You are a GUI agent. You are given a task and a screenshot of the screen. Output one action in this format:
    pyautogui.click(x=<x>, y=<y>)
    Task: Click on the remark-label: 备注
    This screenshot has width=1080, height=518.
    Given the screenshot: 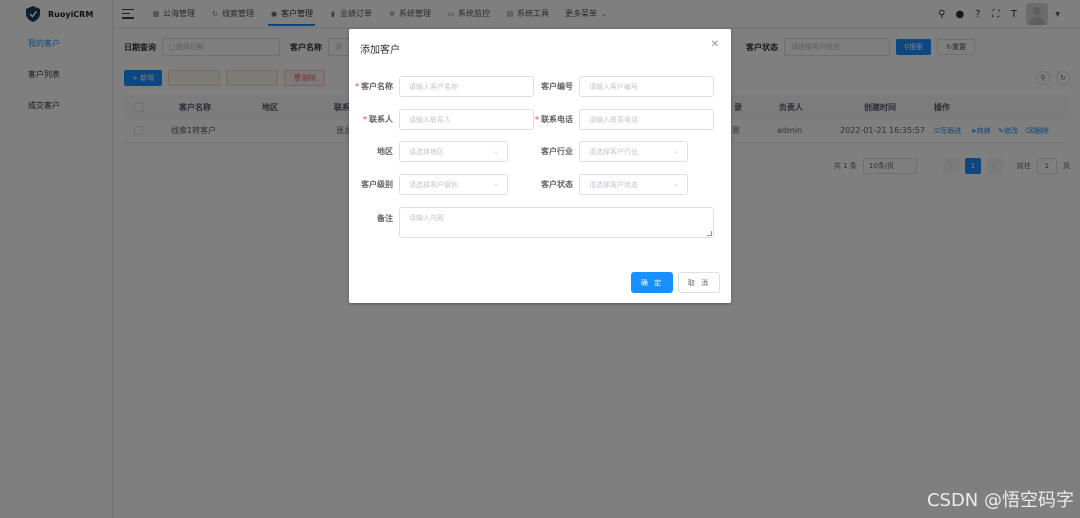 What is the action you would take?
    pyautogui.click(x=385, y=218)
    